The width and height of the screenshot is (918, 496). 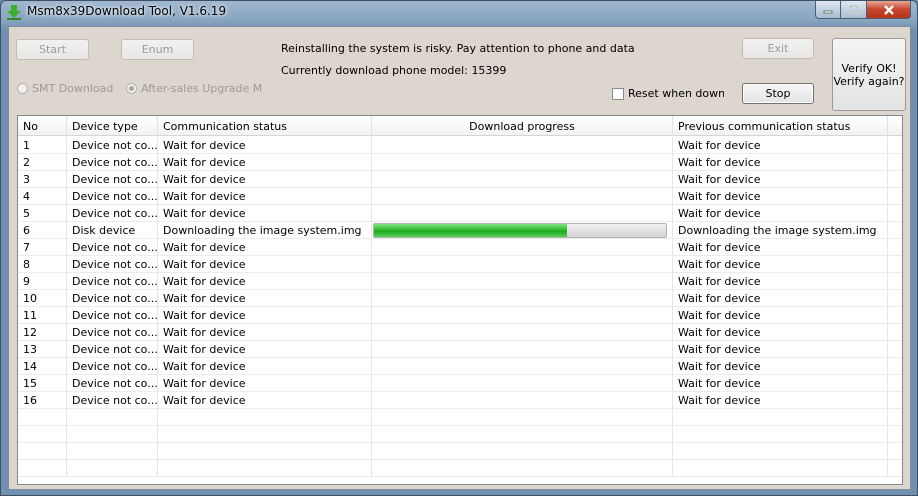 I want to click on row-number: 10, so click(x=42, y=298).